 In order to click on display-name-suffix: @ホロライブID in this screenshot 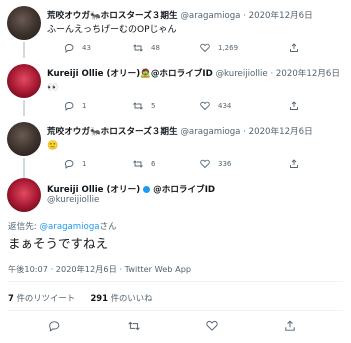, I will do `click(184, 190)`.